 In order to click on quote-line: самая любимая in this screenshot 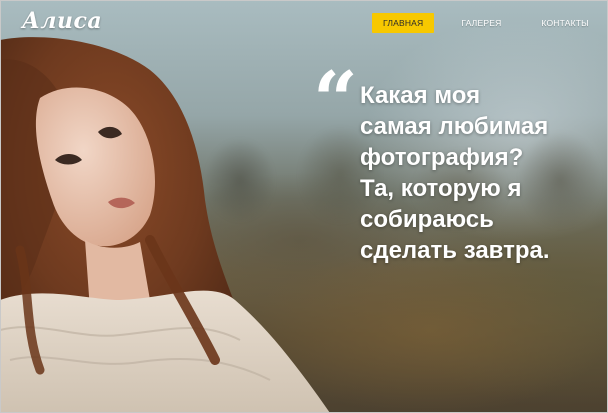, I will do `click(454, 126)`.